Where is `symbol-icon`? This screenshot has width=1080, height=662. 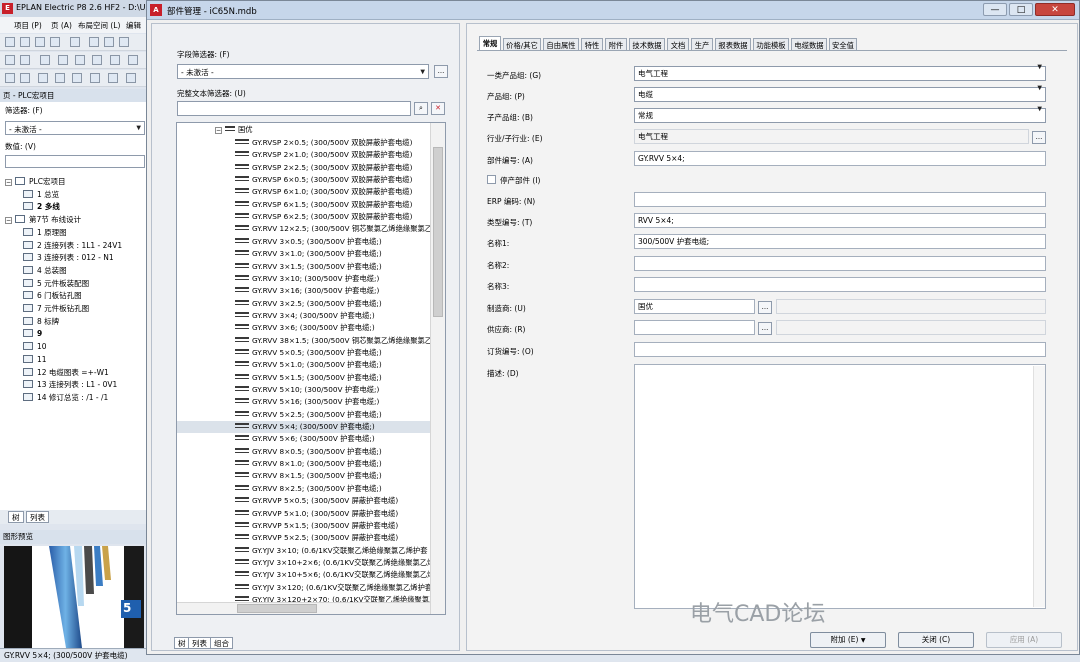 symbol-icon is located at coordinates (25, 78).